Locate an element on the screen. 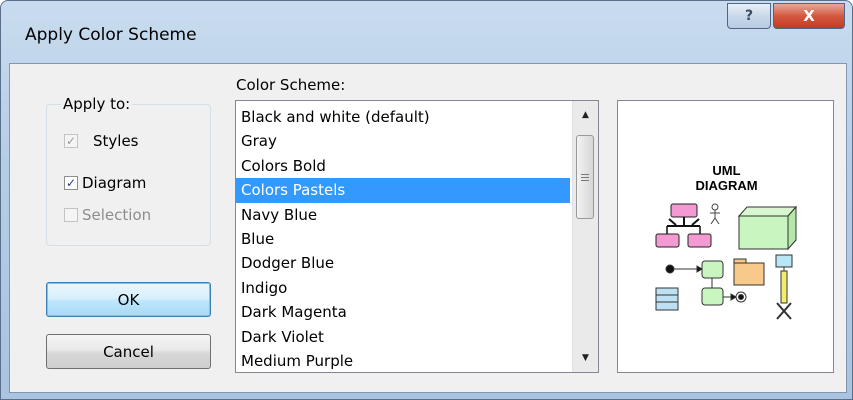 This screenshot has width=853, height=400. list-item: Black and white (default) is located at coordinates (403, 117).